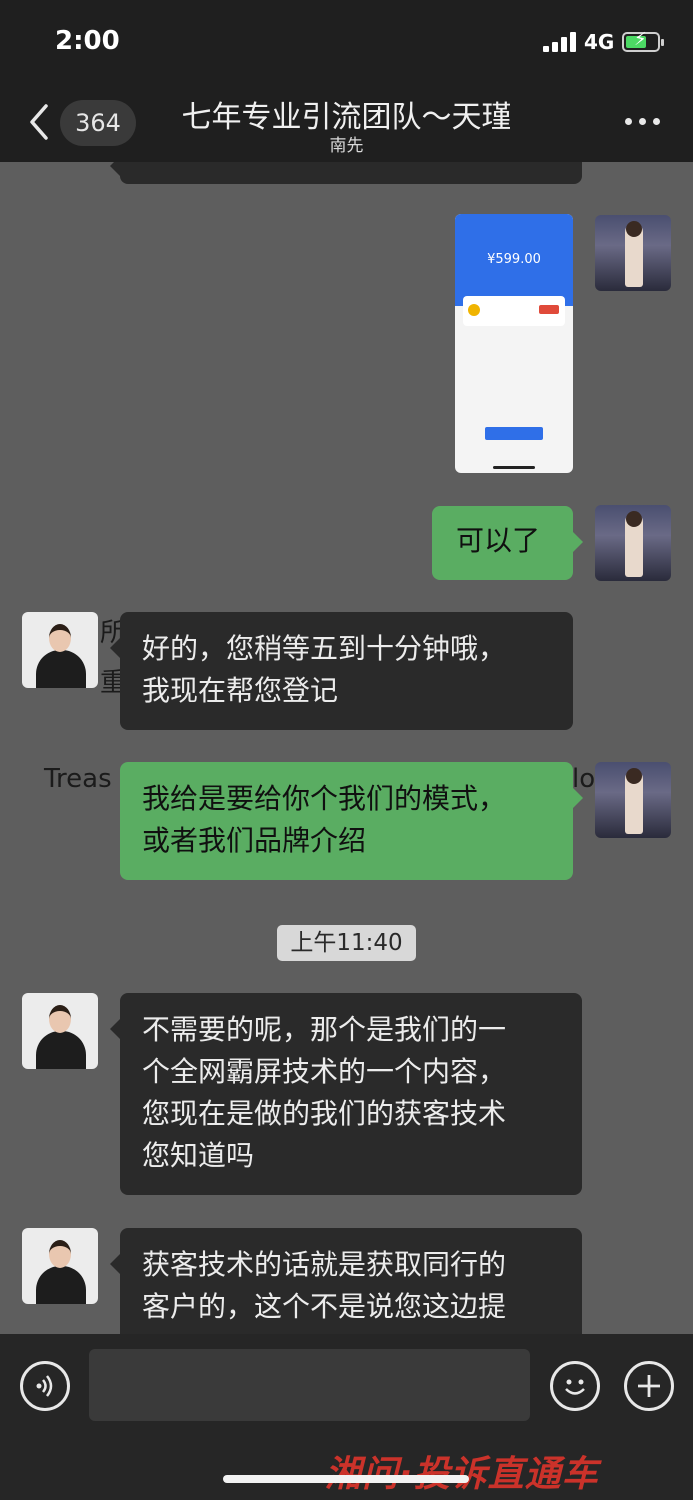 The image size is (693, 1500). I want to click on message-line: 不需要的呢，那个是我们的一, so click(324, 1029).